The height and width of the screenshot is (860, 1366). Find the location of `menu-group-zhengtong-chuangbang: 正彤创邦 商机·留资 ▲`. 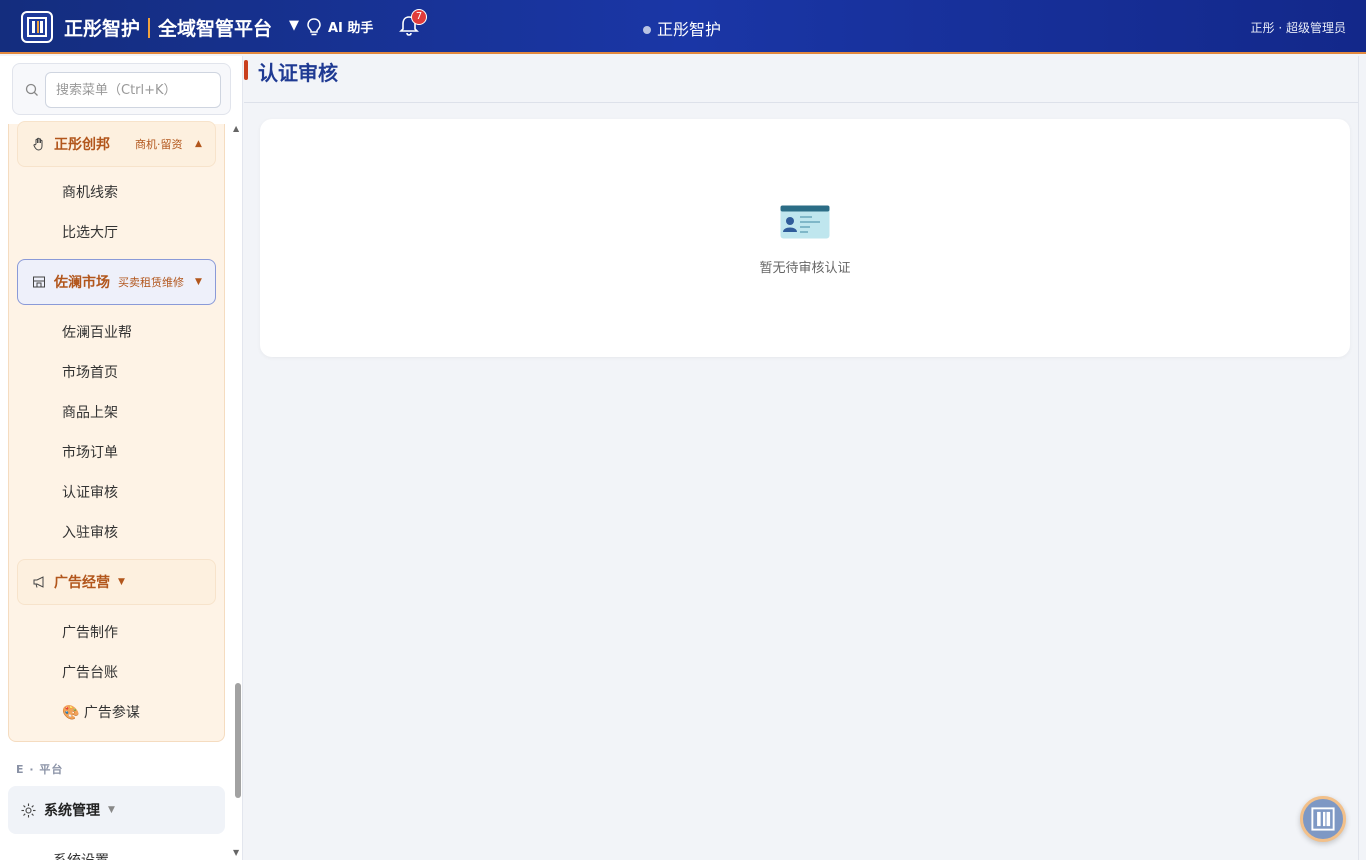

menu-group-zhengtong-chuangbang: 正彤创邦 商机·留资 ▲ is located at coordinates (116, 144).